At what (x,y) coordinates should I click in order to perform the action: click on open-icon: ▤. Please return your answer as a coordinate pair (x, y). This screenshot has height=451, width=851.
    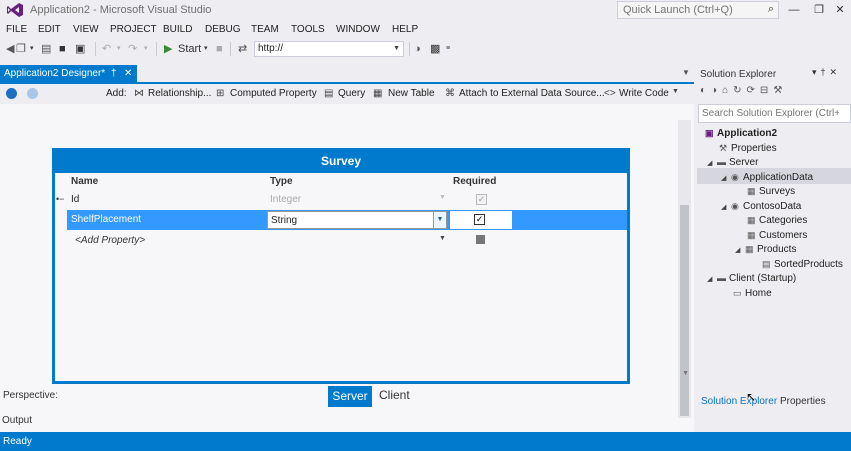
    Looking at the image, I should click on (46, 49).